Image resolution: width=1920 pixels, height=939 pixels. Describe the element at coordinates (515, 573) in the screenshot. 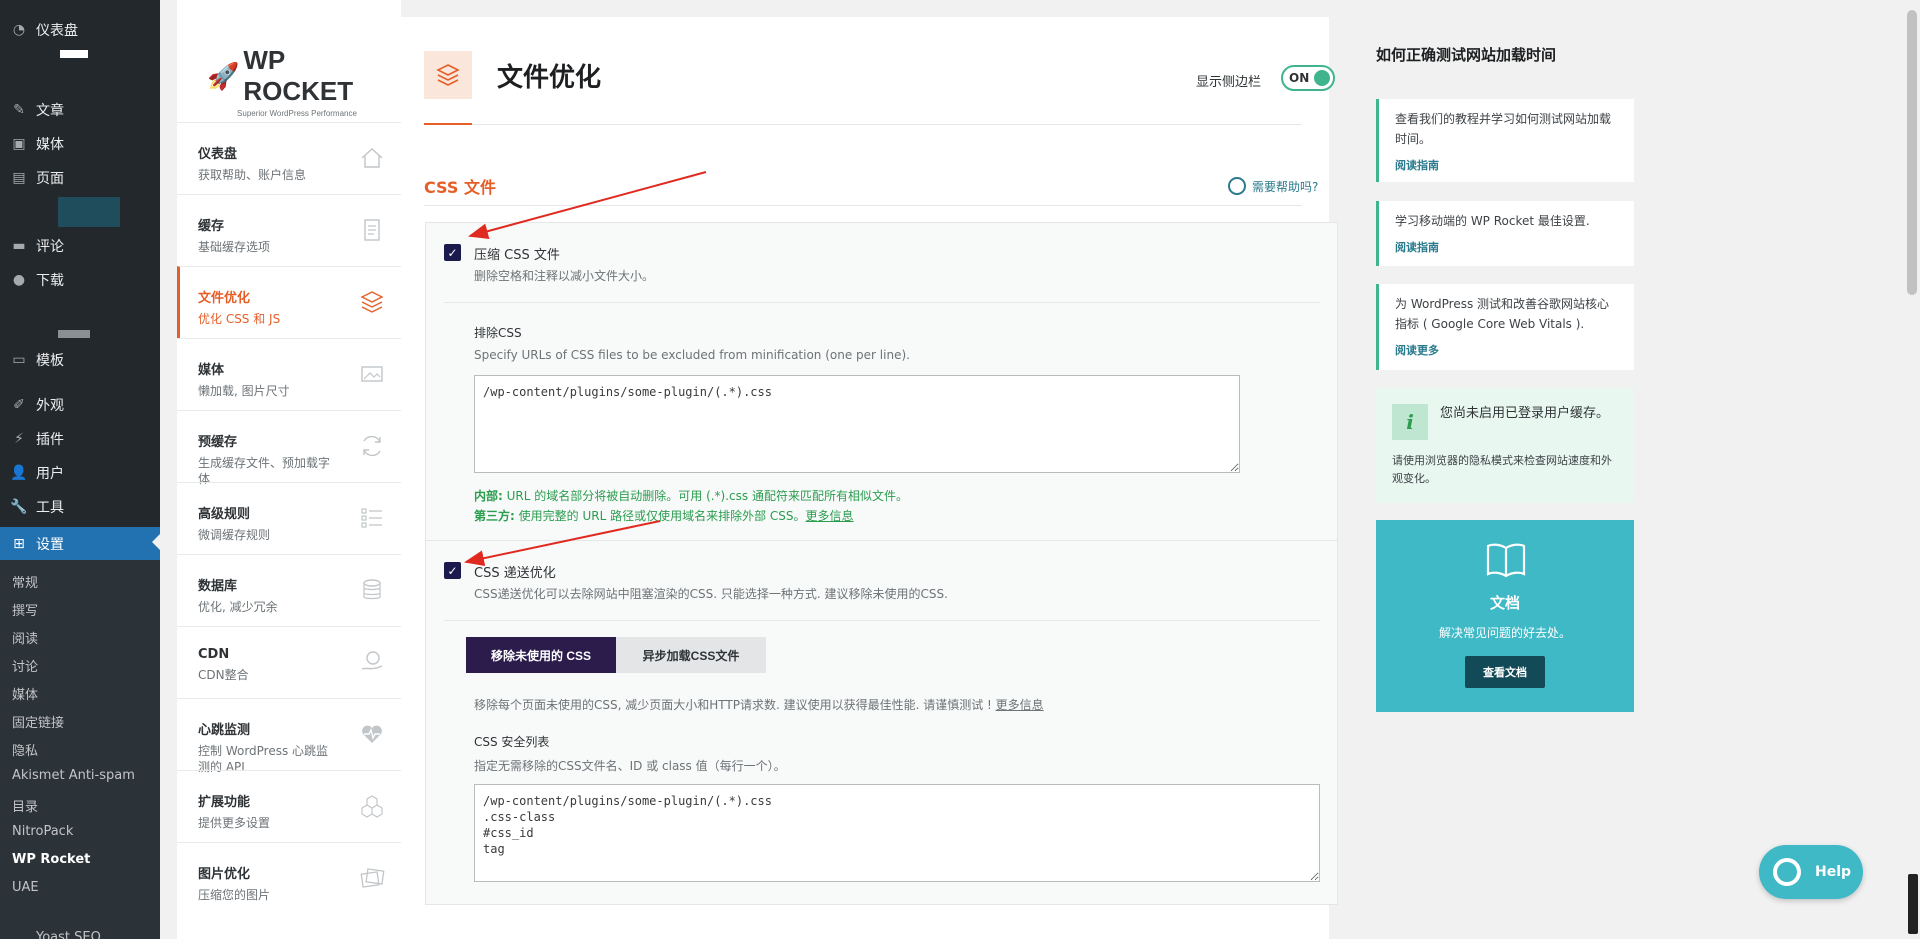

I see `css-delivery-label: CSS 递送优化` at that location.